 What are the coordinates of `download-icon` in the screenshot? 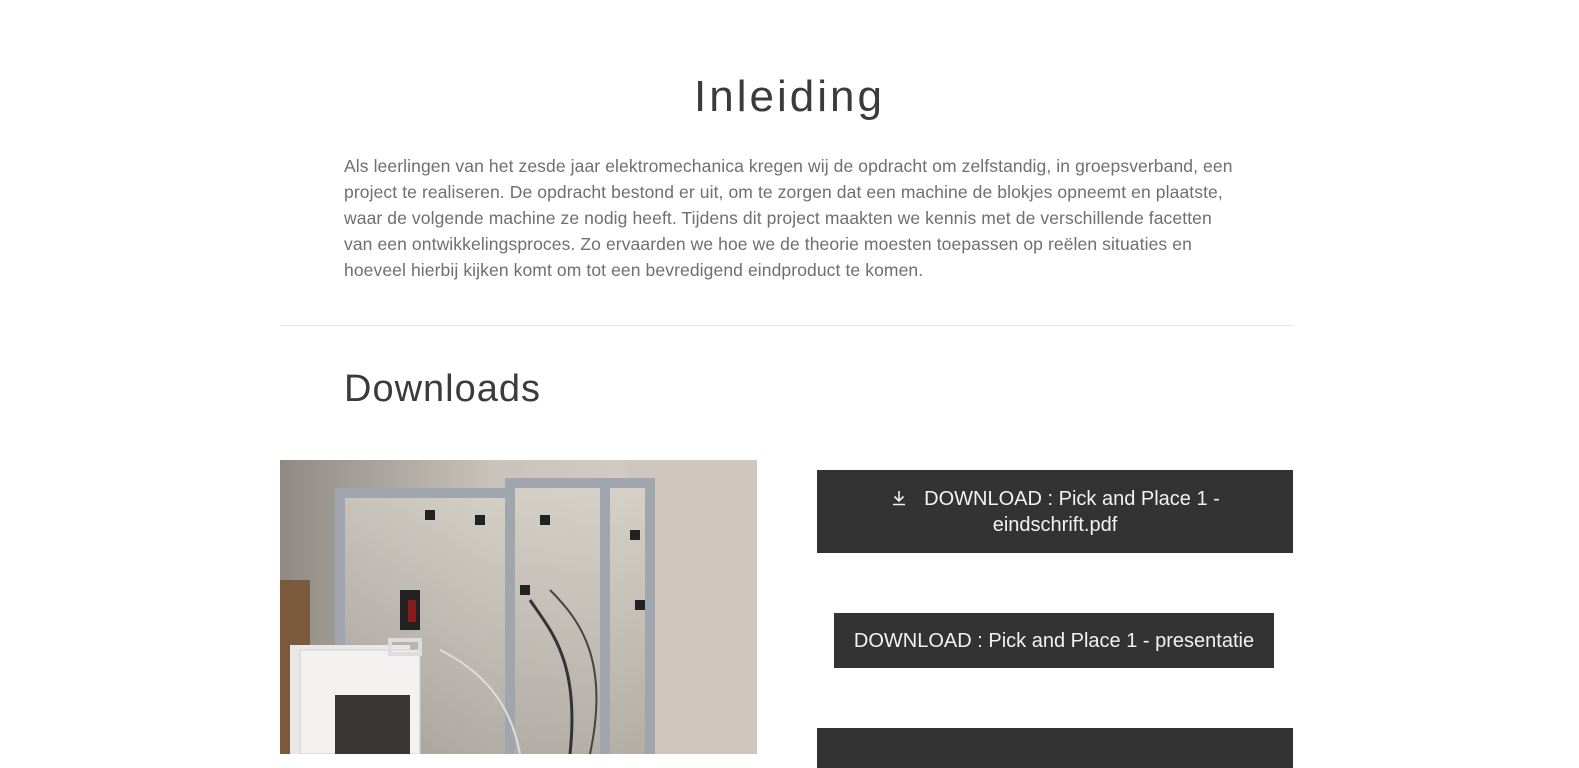 It's located at (899, 497).